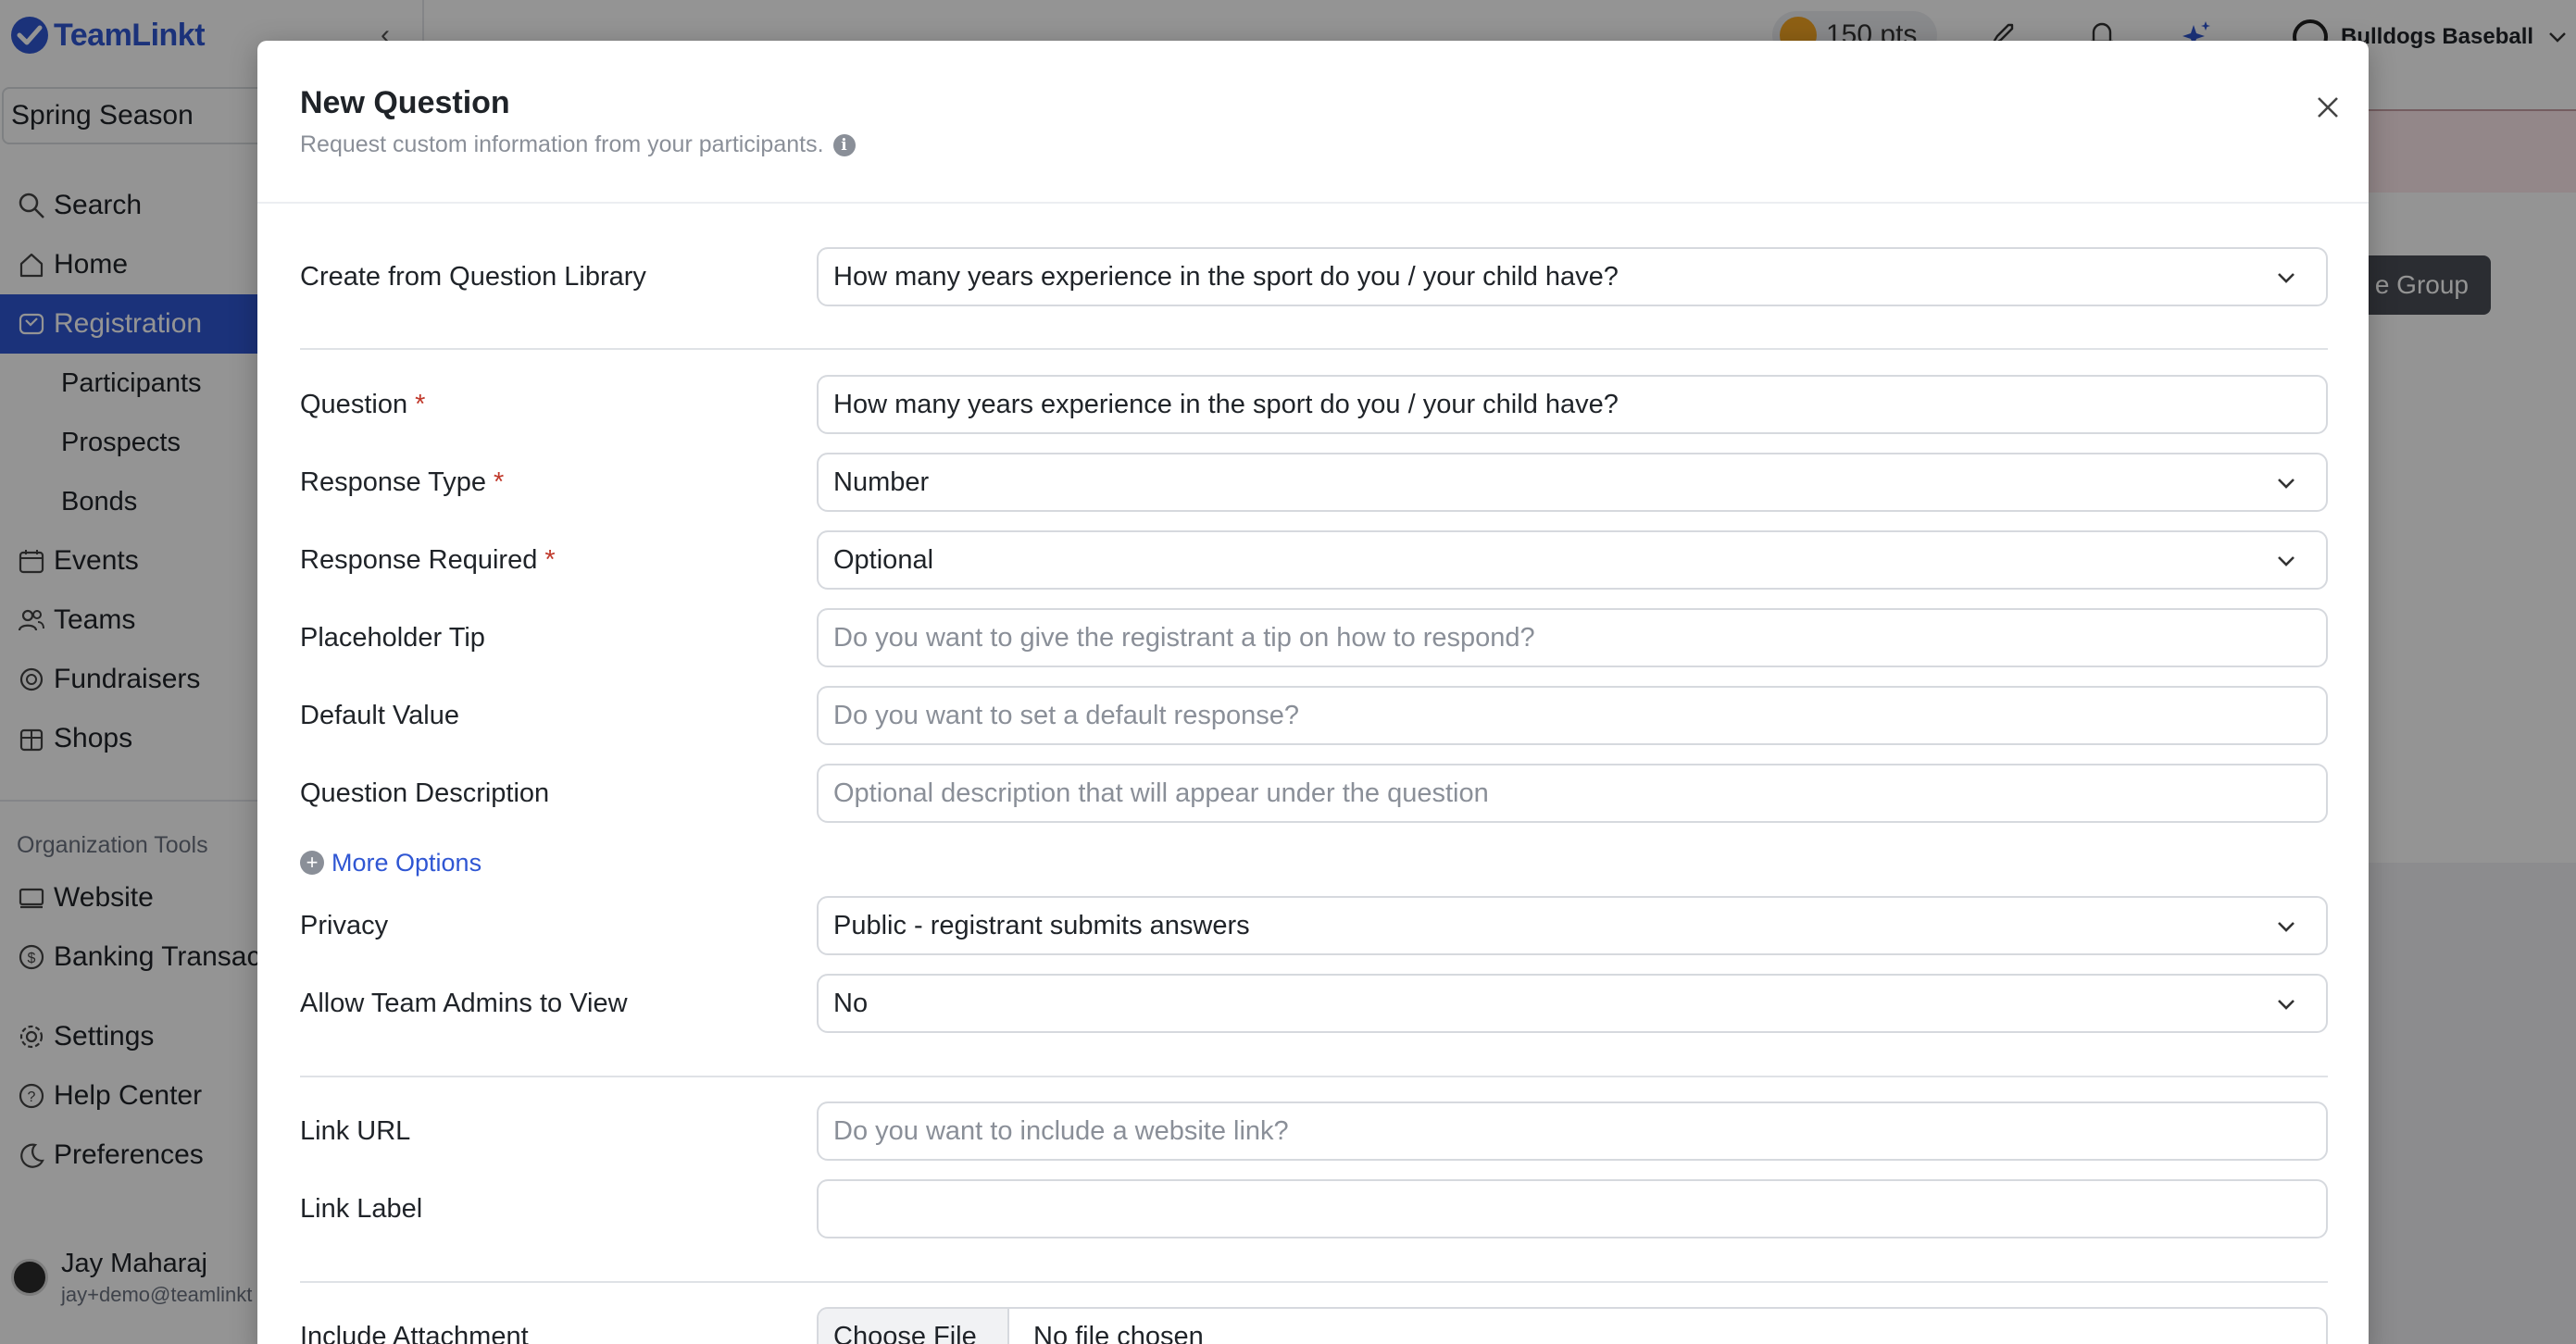  I want to click on description-row: Question Description, so click(1314, 793).